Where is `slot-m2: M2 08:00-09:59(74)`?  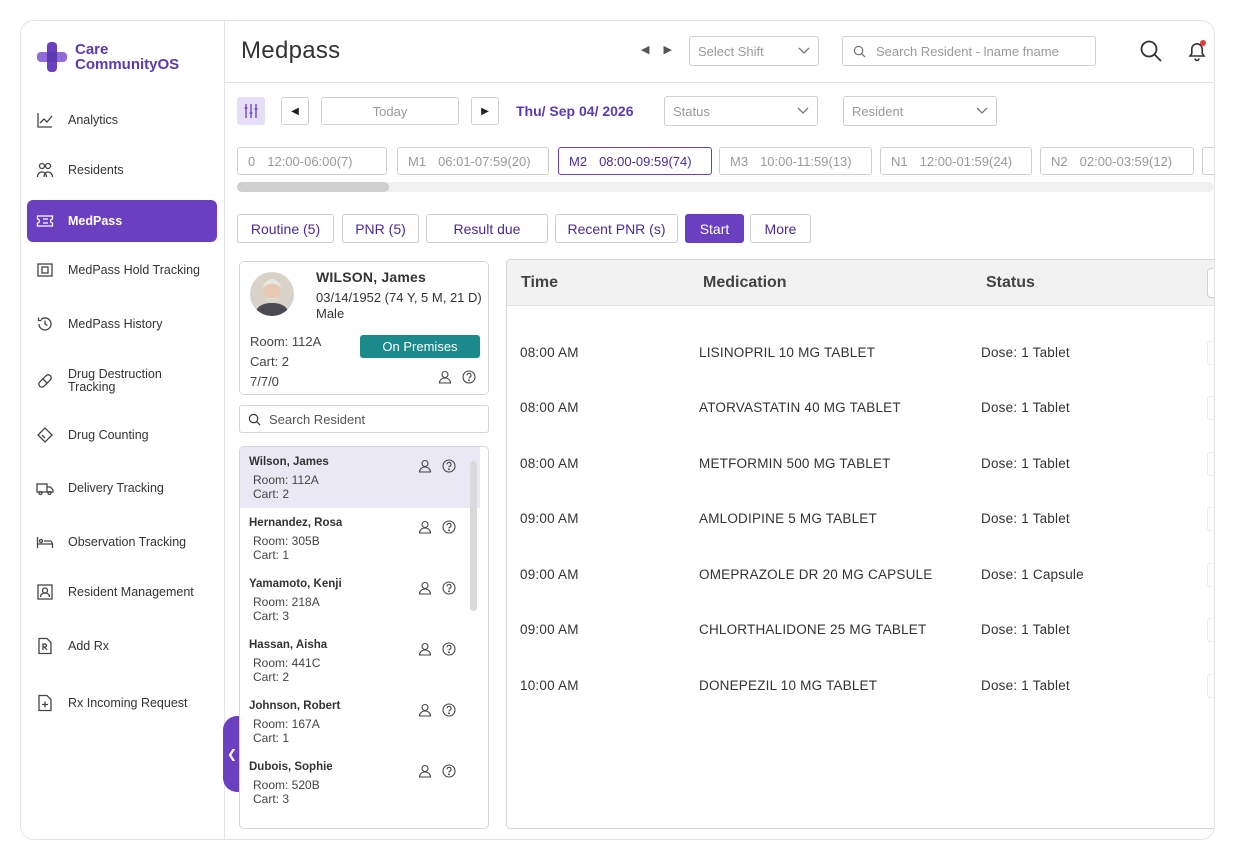 slot-m2: M2 08:00-09:59(74) is located at coordinates (635, 161).